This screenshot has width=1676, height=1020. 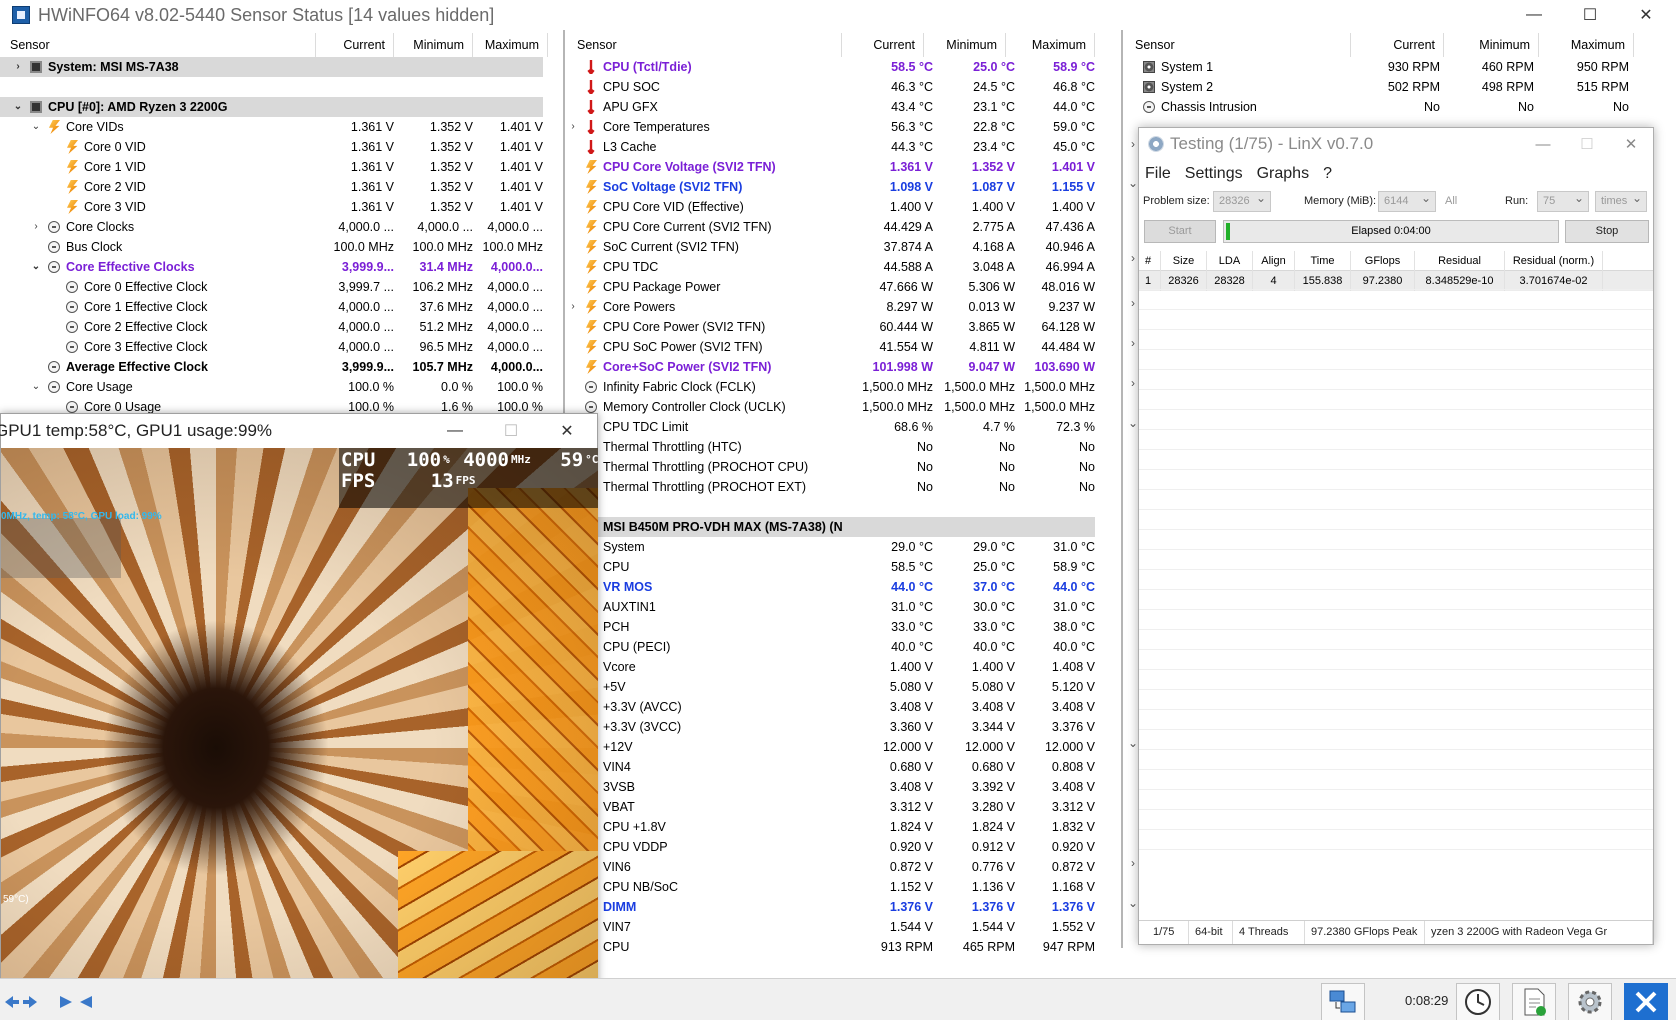 What do you see at coordinates (844, 447) in the screenshot?
I see `sensor-row: Thermal Throttling (HTC) No No No` at bounding box center [844, 447].